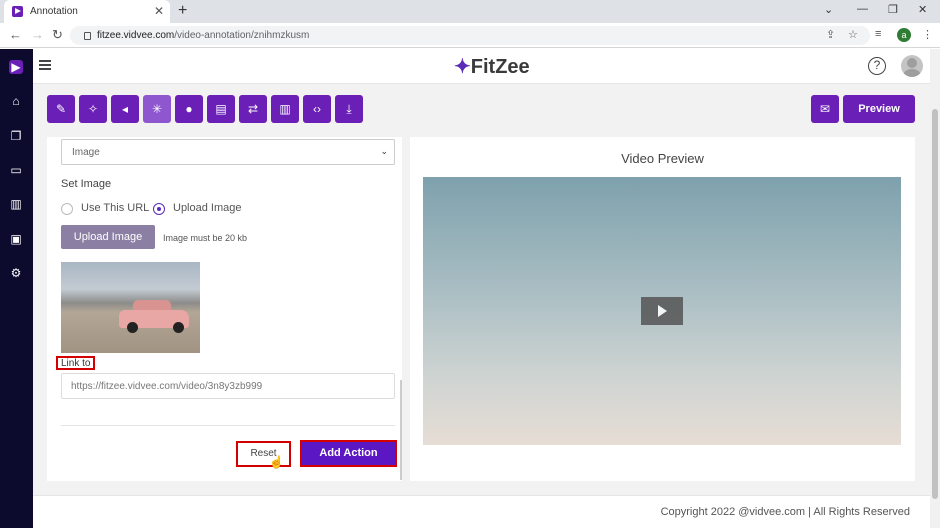 The image size is (940, 528). What do you see at coordinates (16, 101) in the screenshot?
I see `home-icon: ⌂` at bounding box center [16, 101].